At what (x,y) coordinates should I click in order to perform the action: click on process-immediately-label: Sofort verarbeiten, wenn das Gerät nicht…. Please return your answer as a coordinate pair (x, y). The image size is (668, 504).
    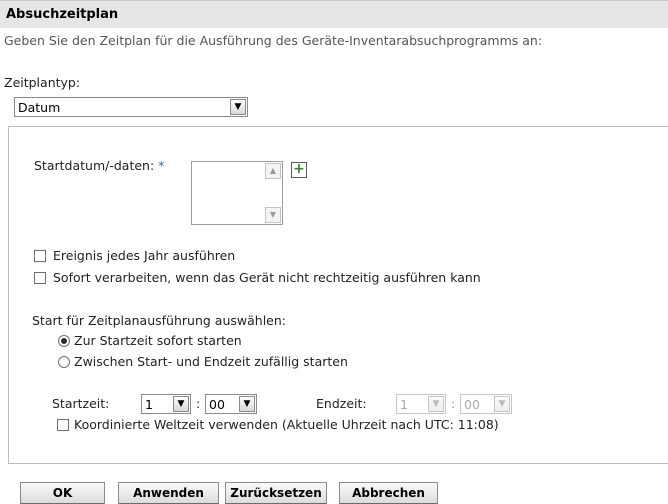
    Looking at the image, I should click on (267, 277).